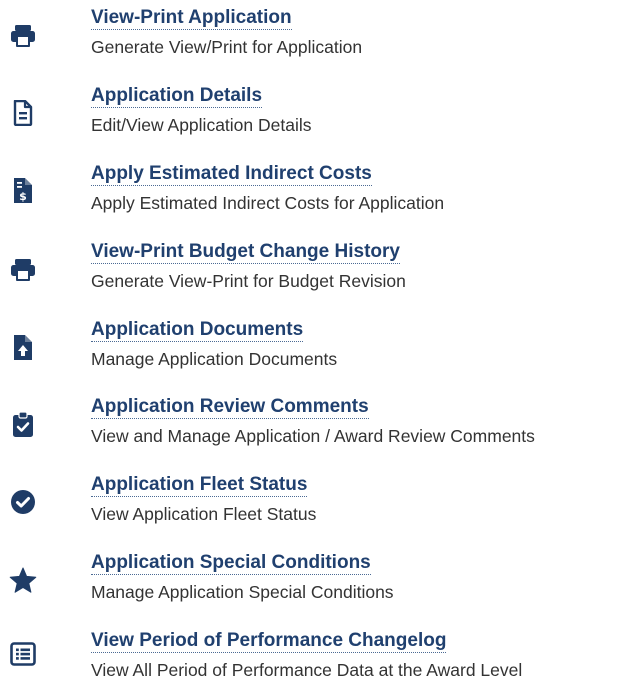 The image size is (636, 697). What do you see at coordinates (248, 281) in the screenshot?
I see `item-description: Generate View-Print for Budget Revision` at bounding box center [248, 281].